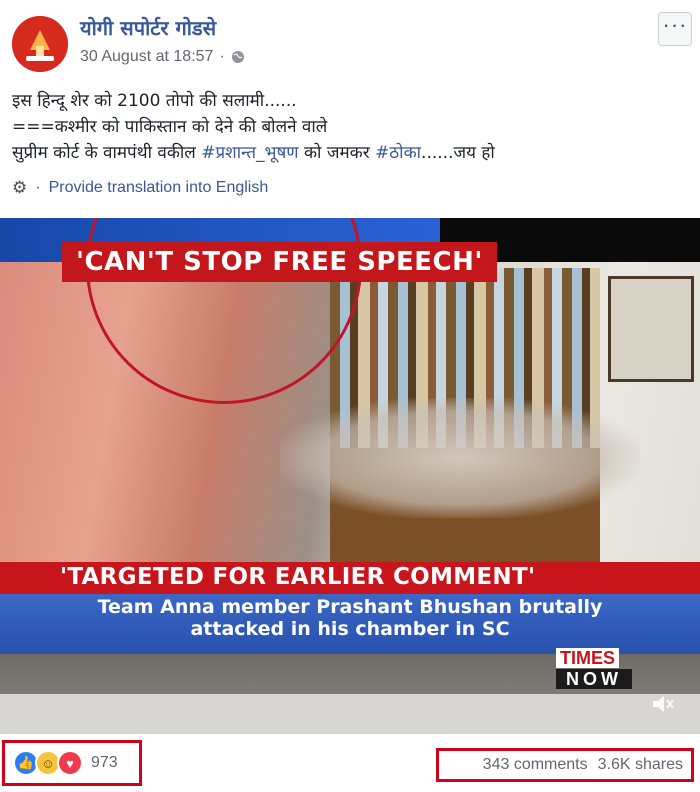  Describe the element at coordinates (298, 577) in the screenshot. I see `news-subheadline: 'TARGETED FOR EARLIER COMMENT'` at that location.